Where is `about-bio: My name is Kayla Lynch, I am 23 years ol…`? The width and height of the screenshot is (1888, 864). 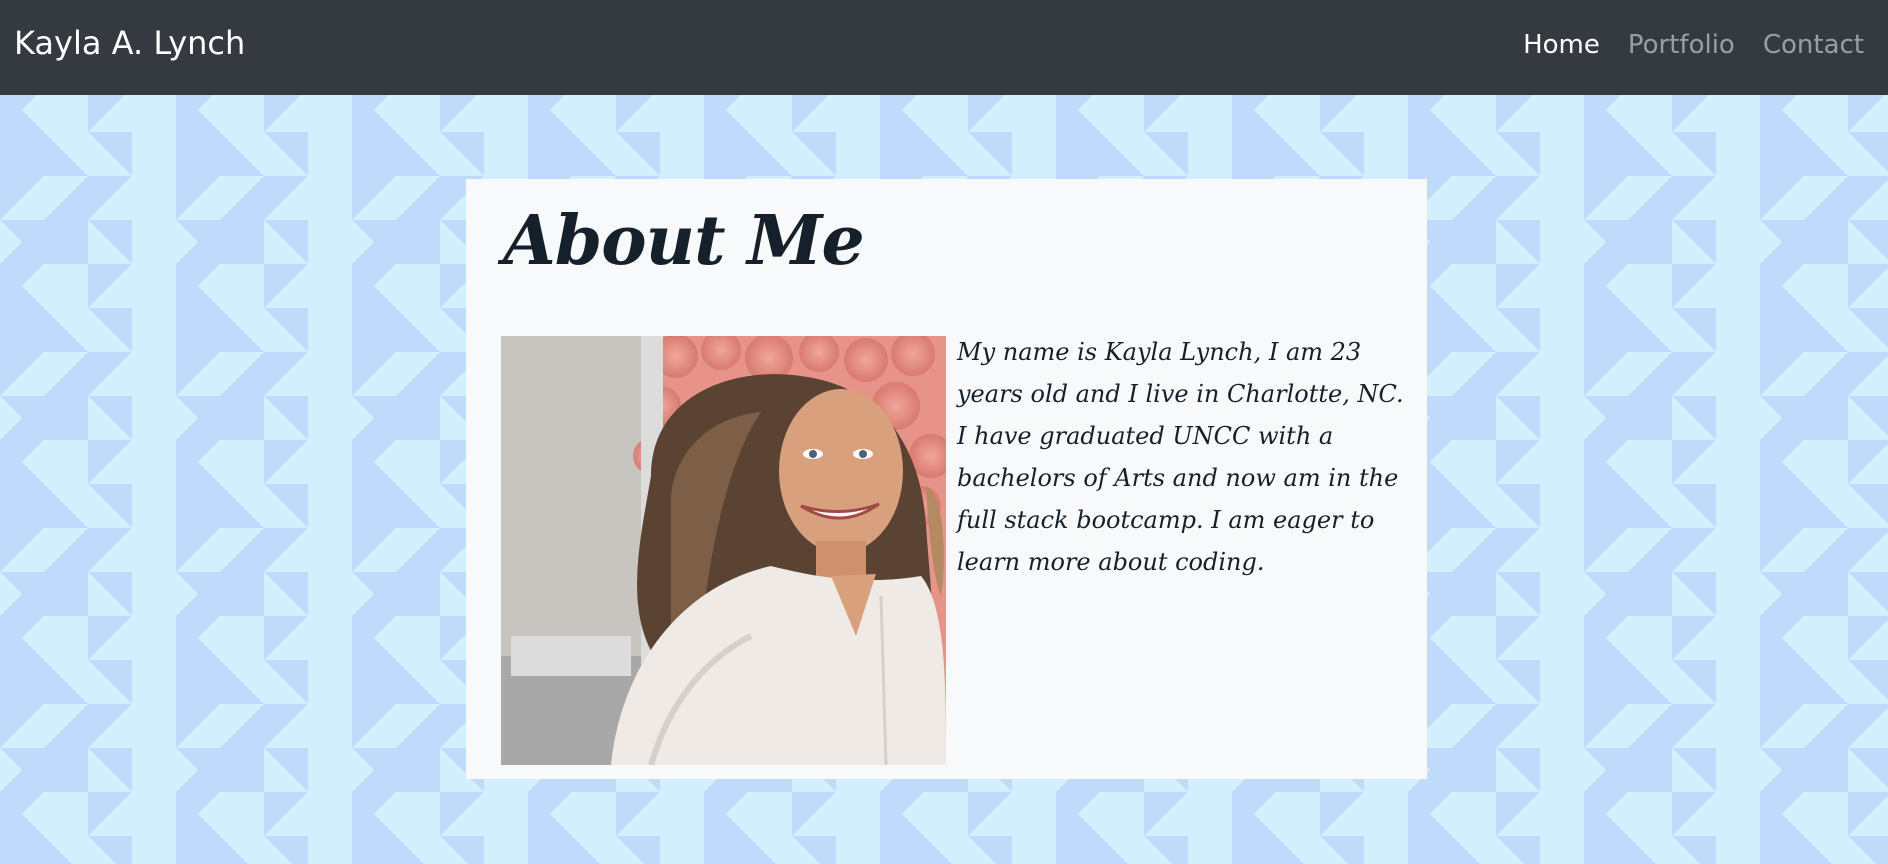
about-bio: My name is Kayla Lynch, I am 23 years ol… is located at coordinates (1180, 457).